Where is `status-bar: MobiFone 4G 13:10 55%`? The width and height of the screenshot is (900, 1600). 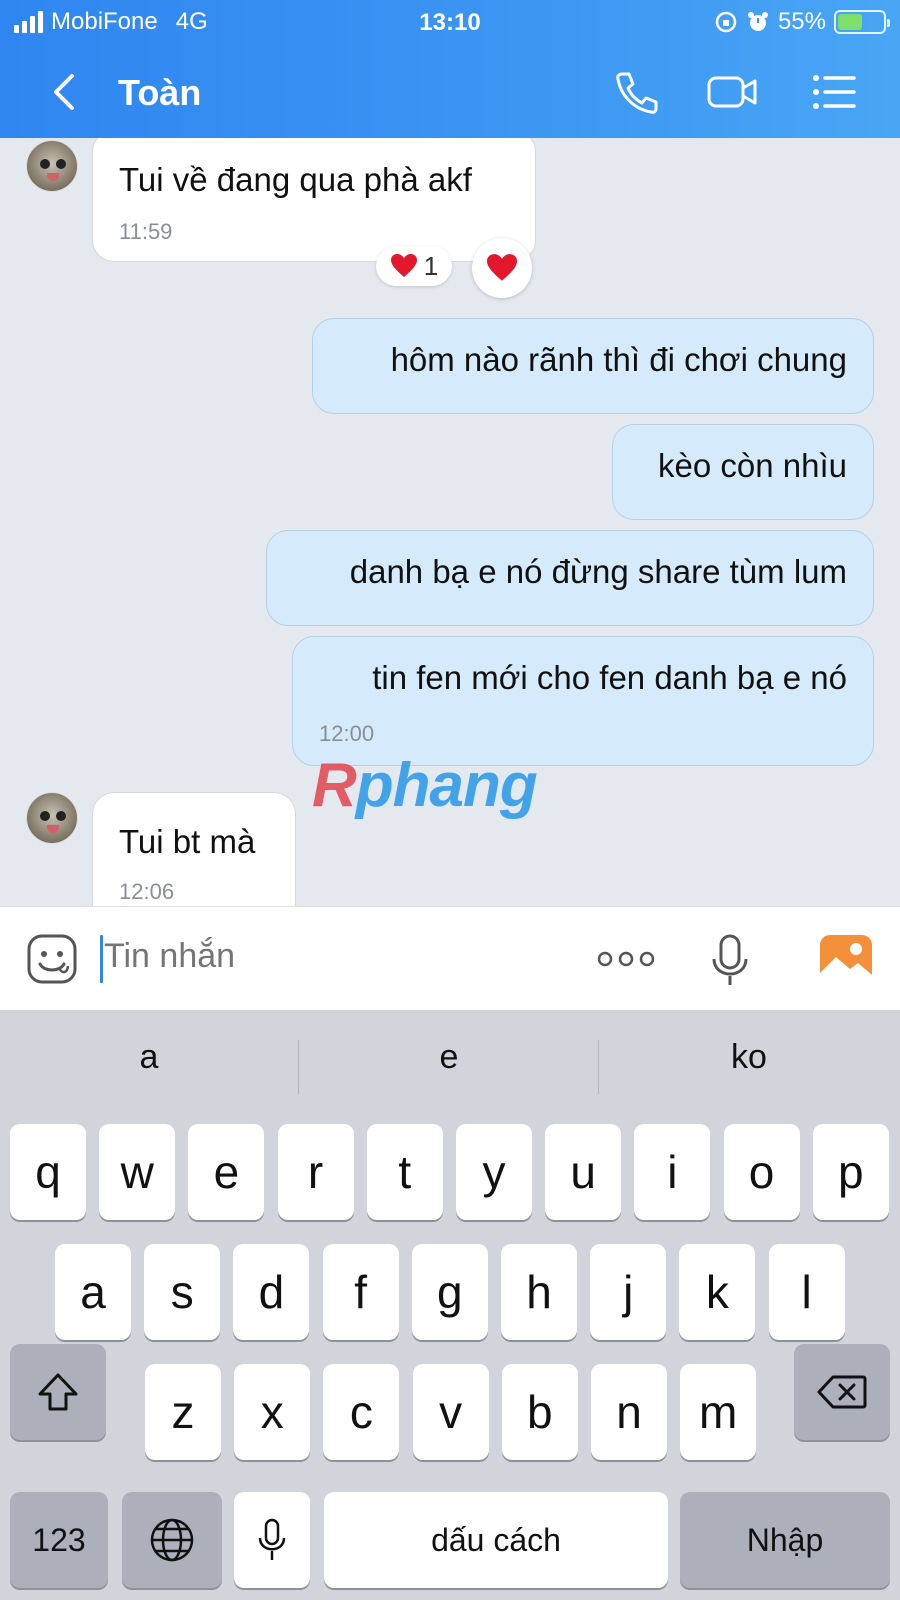 status-bar: MobiFone 4G 13:10 55% is located at coordinates (450, 23).